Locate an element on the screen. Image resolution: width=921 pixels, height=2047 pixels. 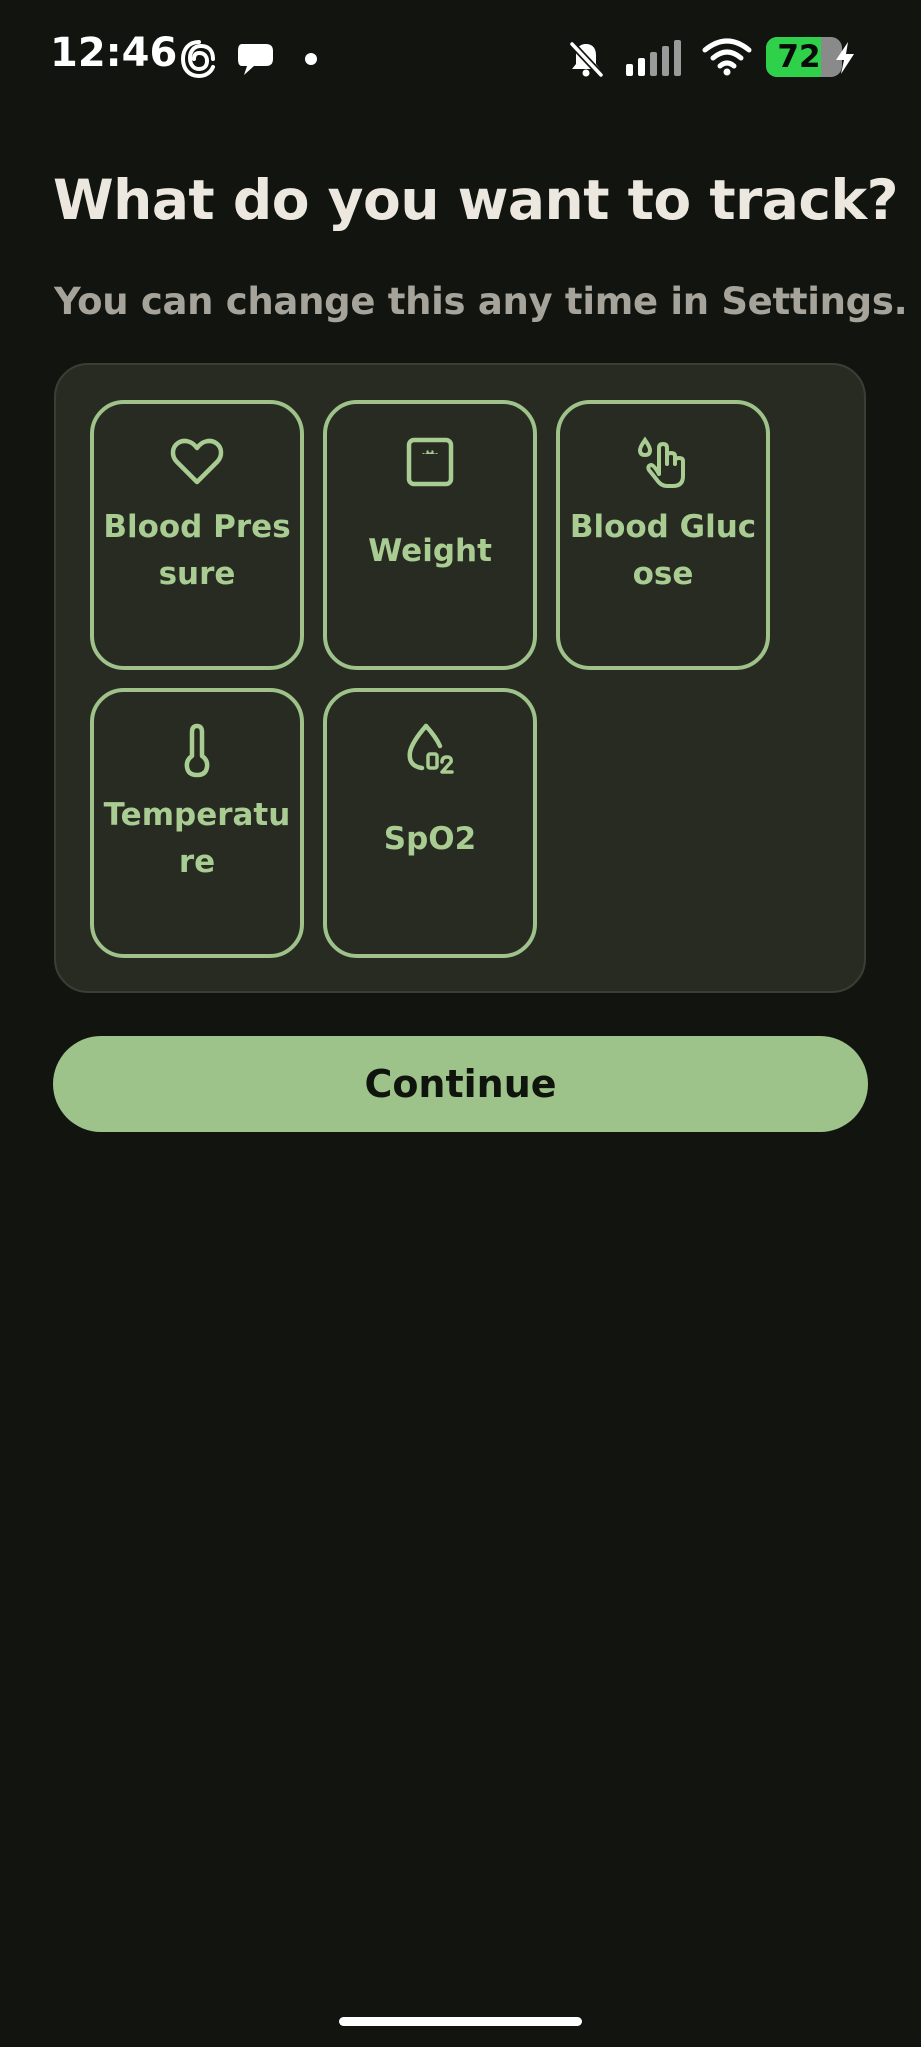
metric-label: Temperature is located at coordinates (197, 838).